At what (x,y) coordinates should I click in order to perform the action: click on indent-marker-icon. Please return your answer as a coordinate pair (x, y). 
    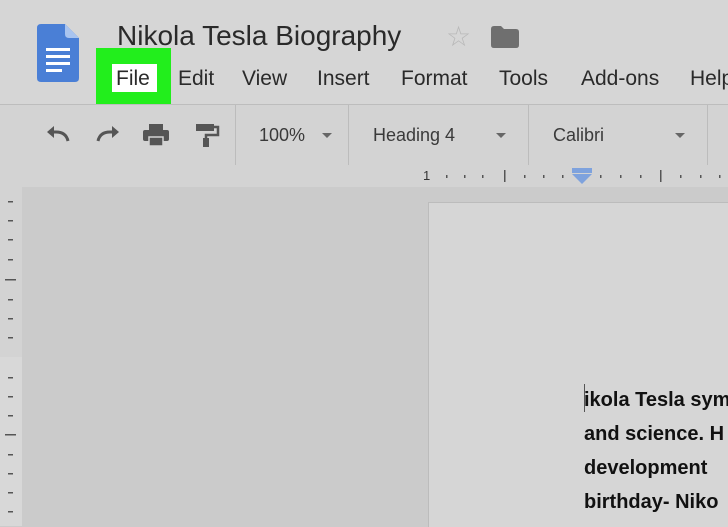
    Looking at the image, I should click on (582, 177).